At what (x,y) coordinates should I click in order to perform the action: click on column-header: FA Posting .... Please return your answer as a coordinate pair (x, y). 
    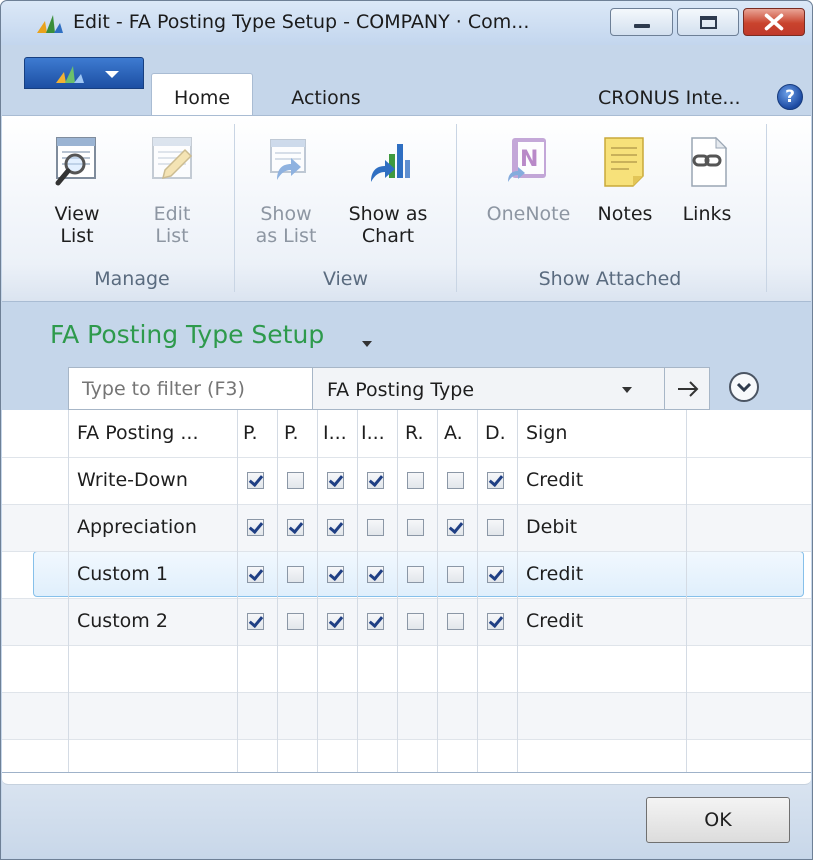
    Looking at the image, I should click on (138, 433).